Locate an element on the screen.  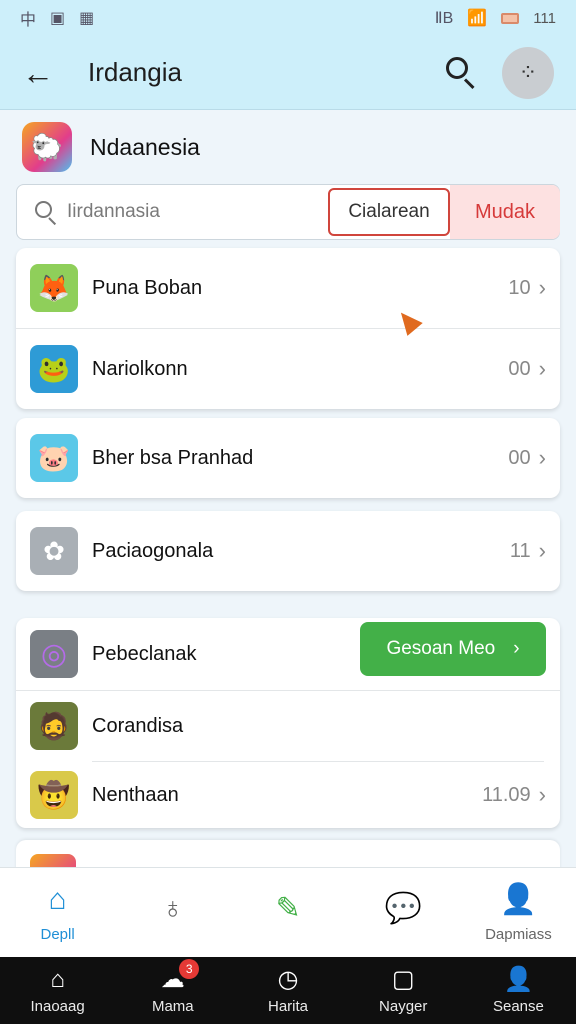
sys-nav-home: ⌂ Inaoaag is located at coordinates (57, 990).